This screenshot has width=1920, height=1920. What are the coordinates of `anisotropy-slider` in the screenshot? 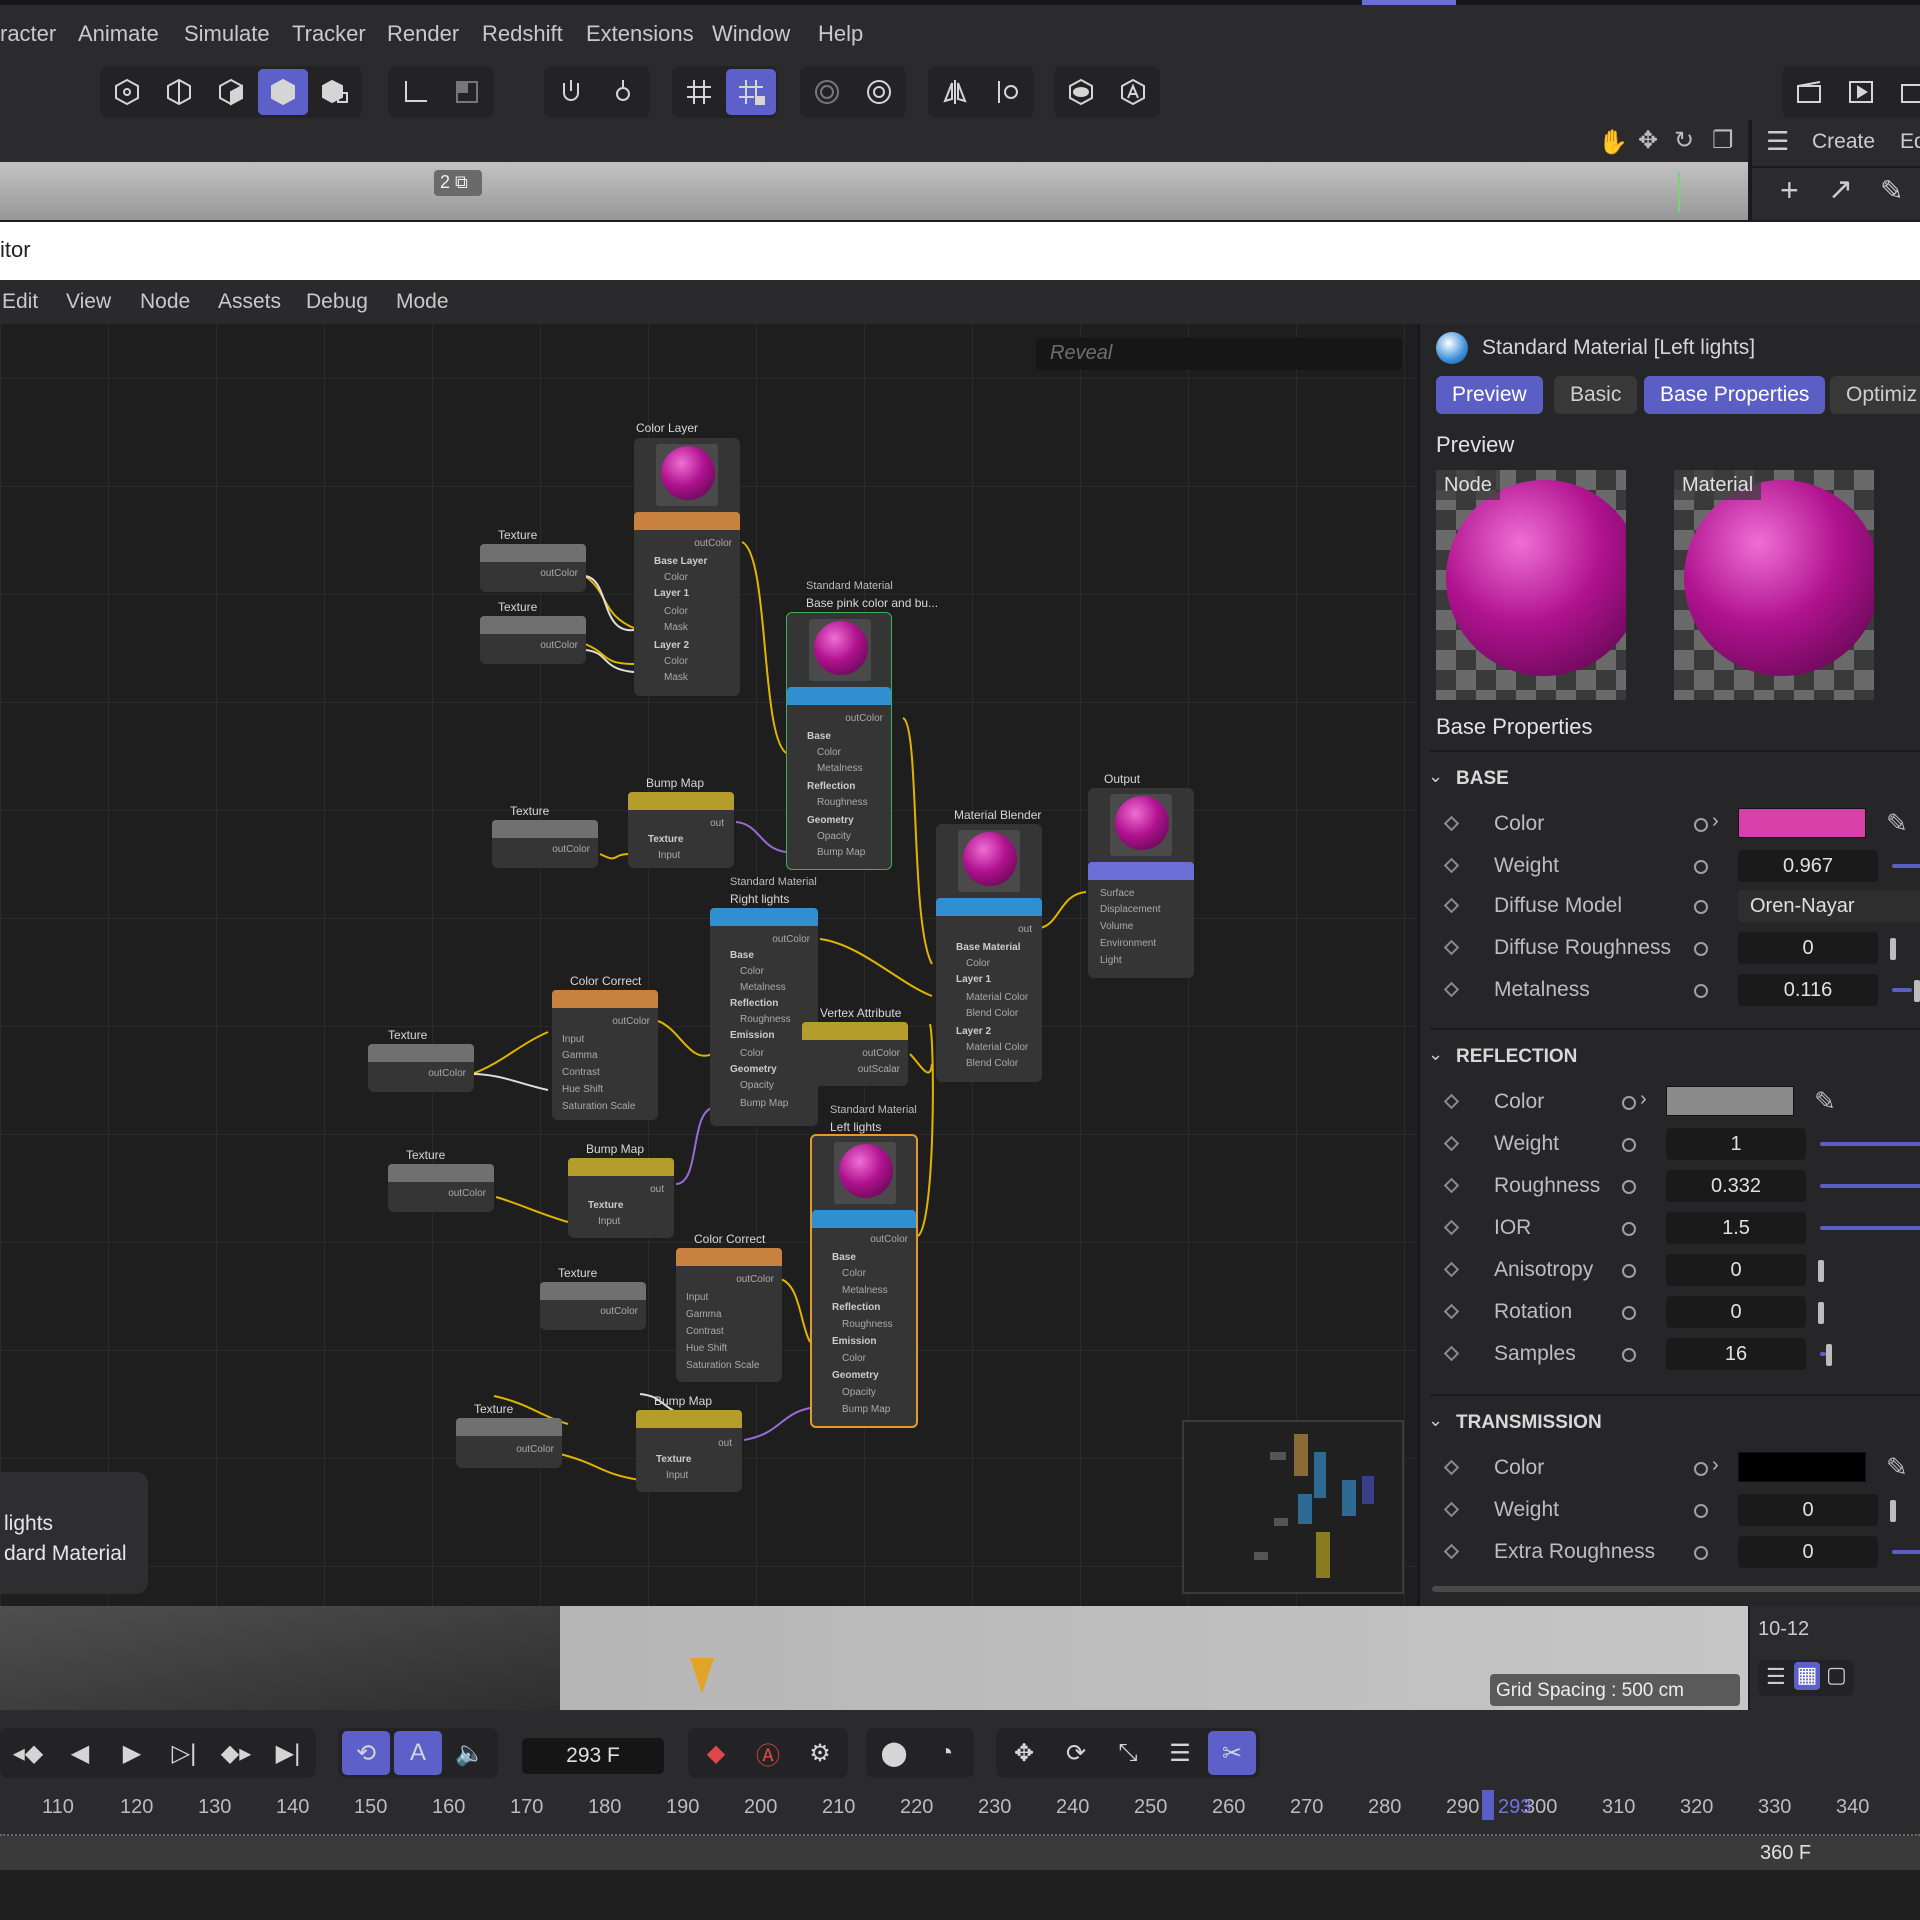 It's located at (1821, 1271).